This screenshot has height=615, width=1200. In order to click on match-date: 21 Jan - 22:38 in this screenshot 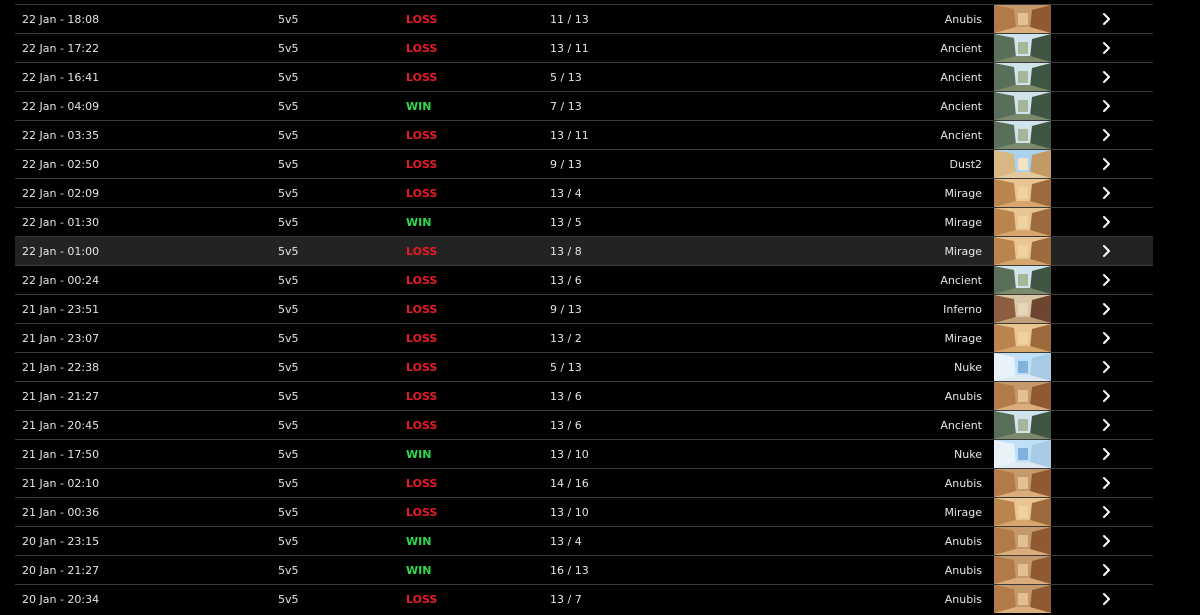, I will do `click(61, 367)`.